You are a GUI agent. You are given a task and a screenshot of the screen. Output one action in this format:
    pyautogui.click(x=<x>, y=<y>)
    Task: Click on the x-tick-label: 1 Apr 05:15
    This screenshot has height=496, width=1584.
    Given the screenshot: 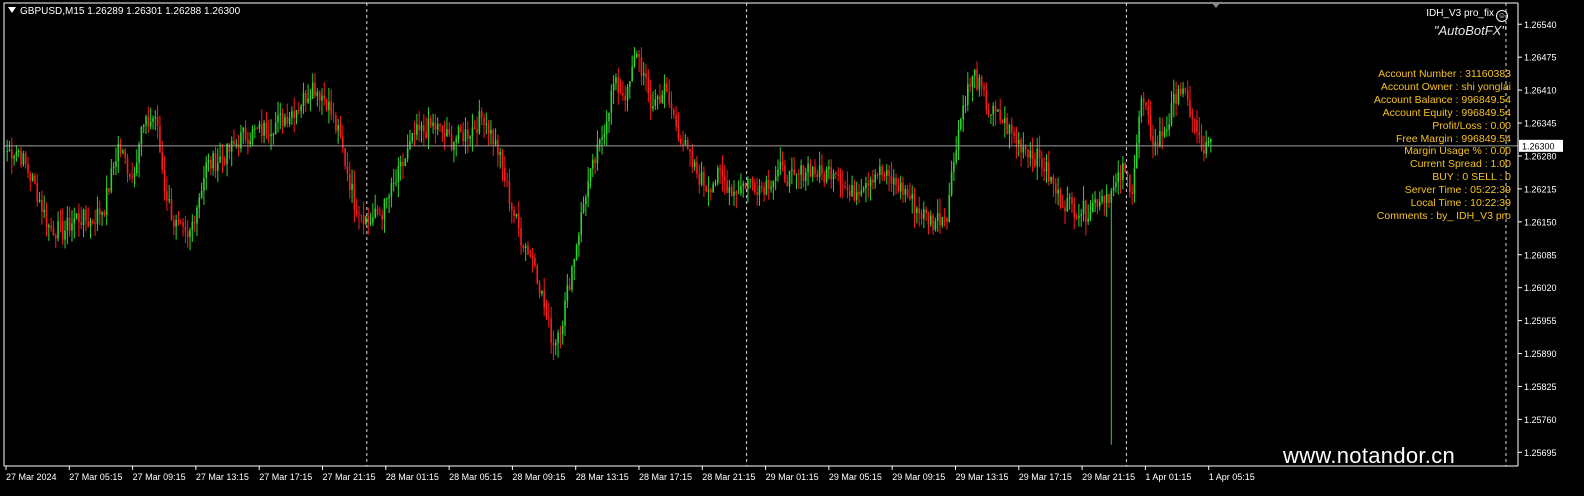 What is the action you would take?
    pyautogui.click(x=1232, y=477)
    